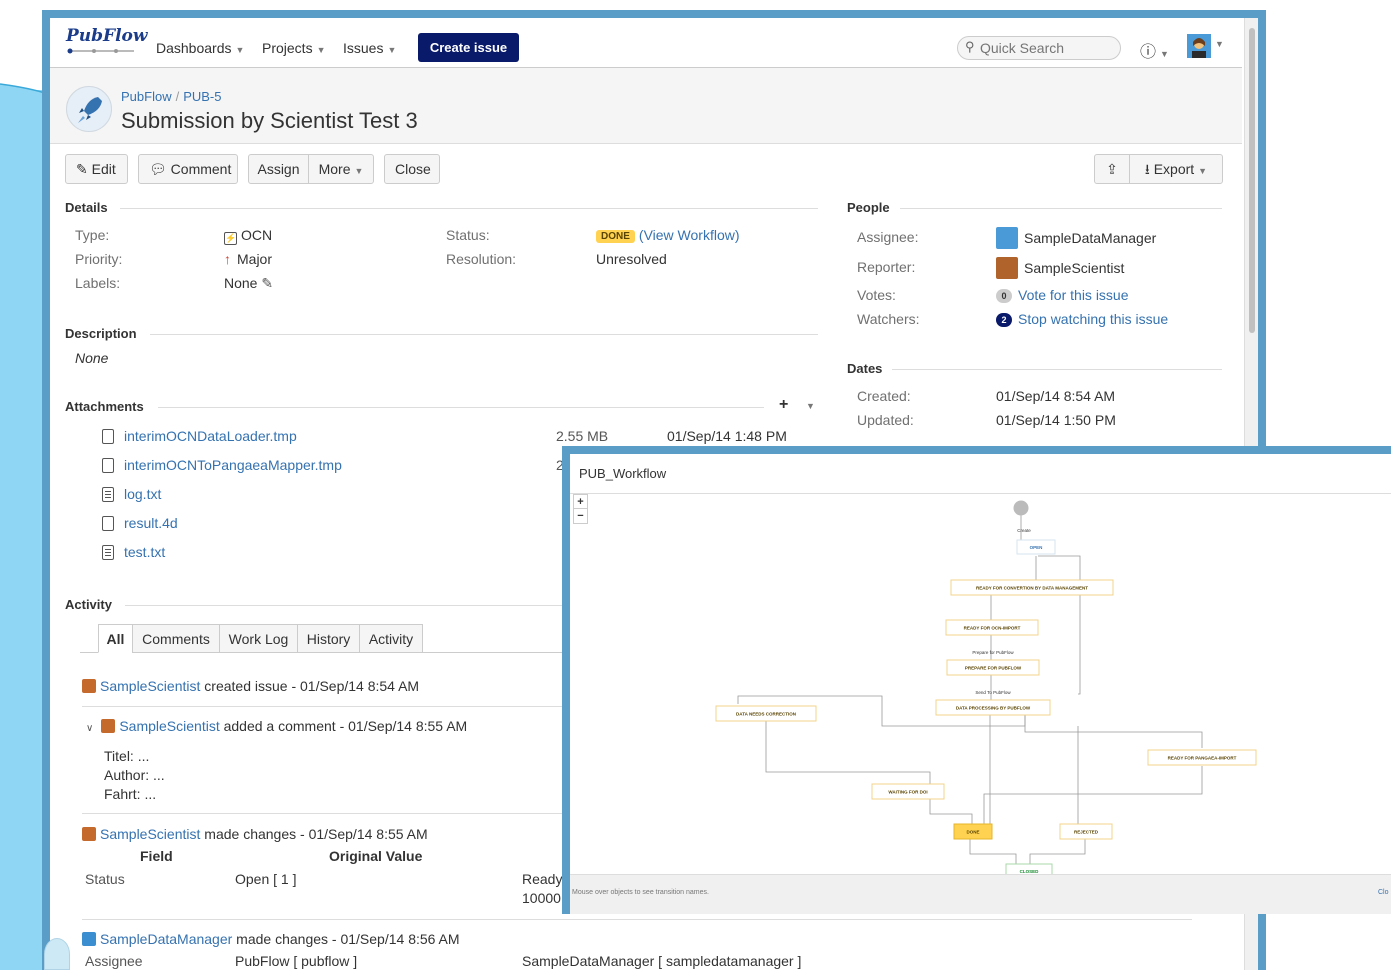 Image resolution: width=1391 pixels, height=970 pixels. What do you see at coordinates (107, 36) in the screenshot?
I see `pubflow-logo: PubFlow` at bounding box center [107, 36].